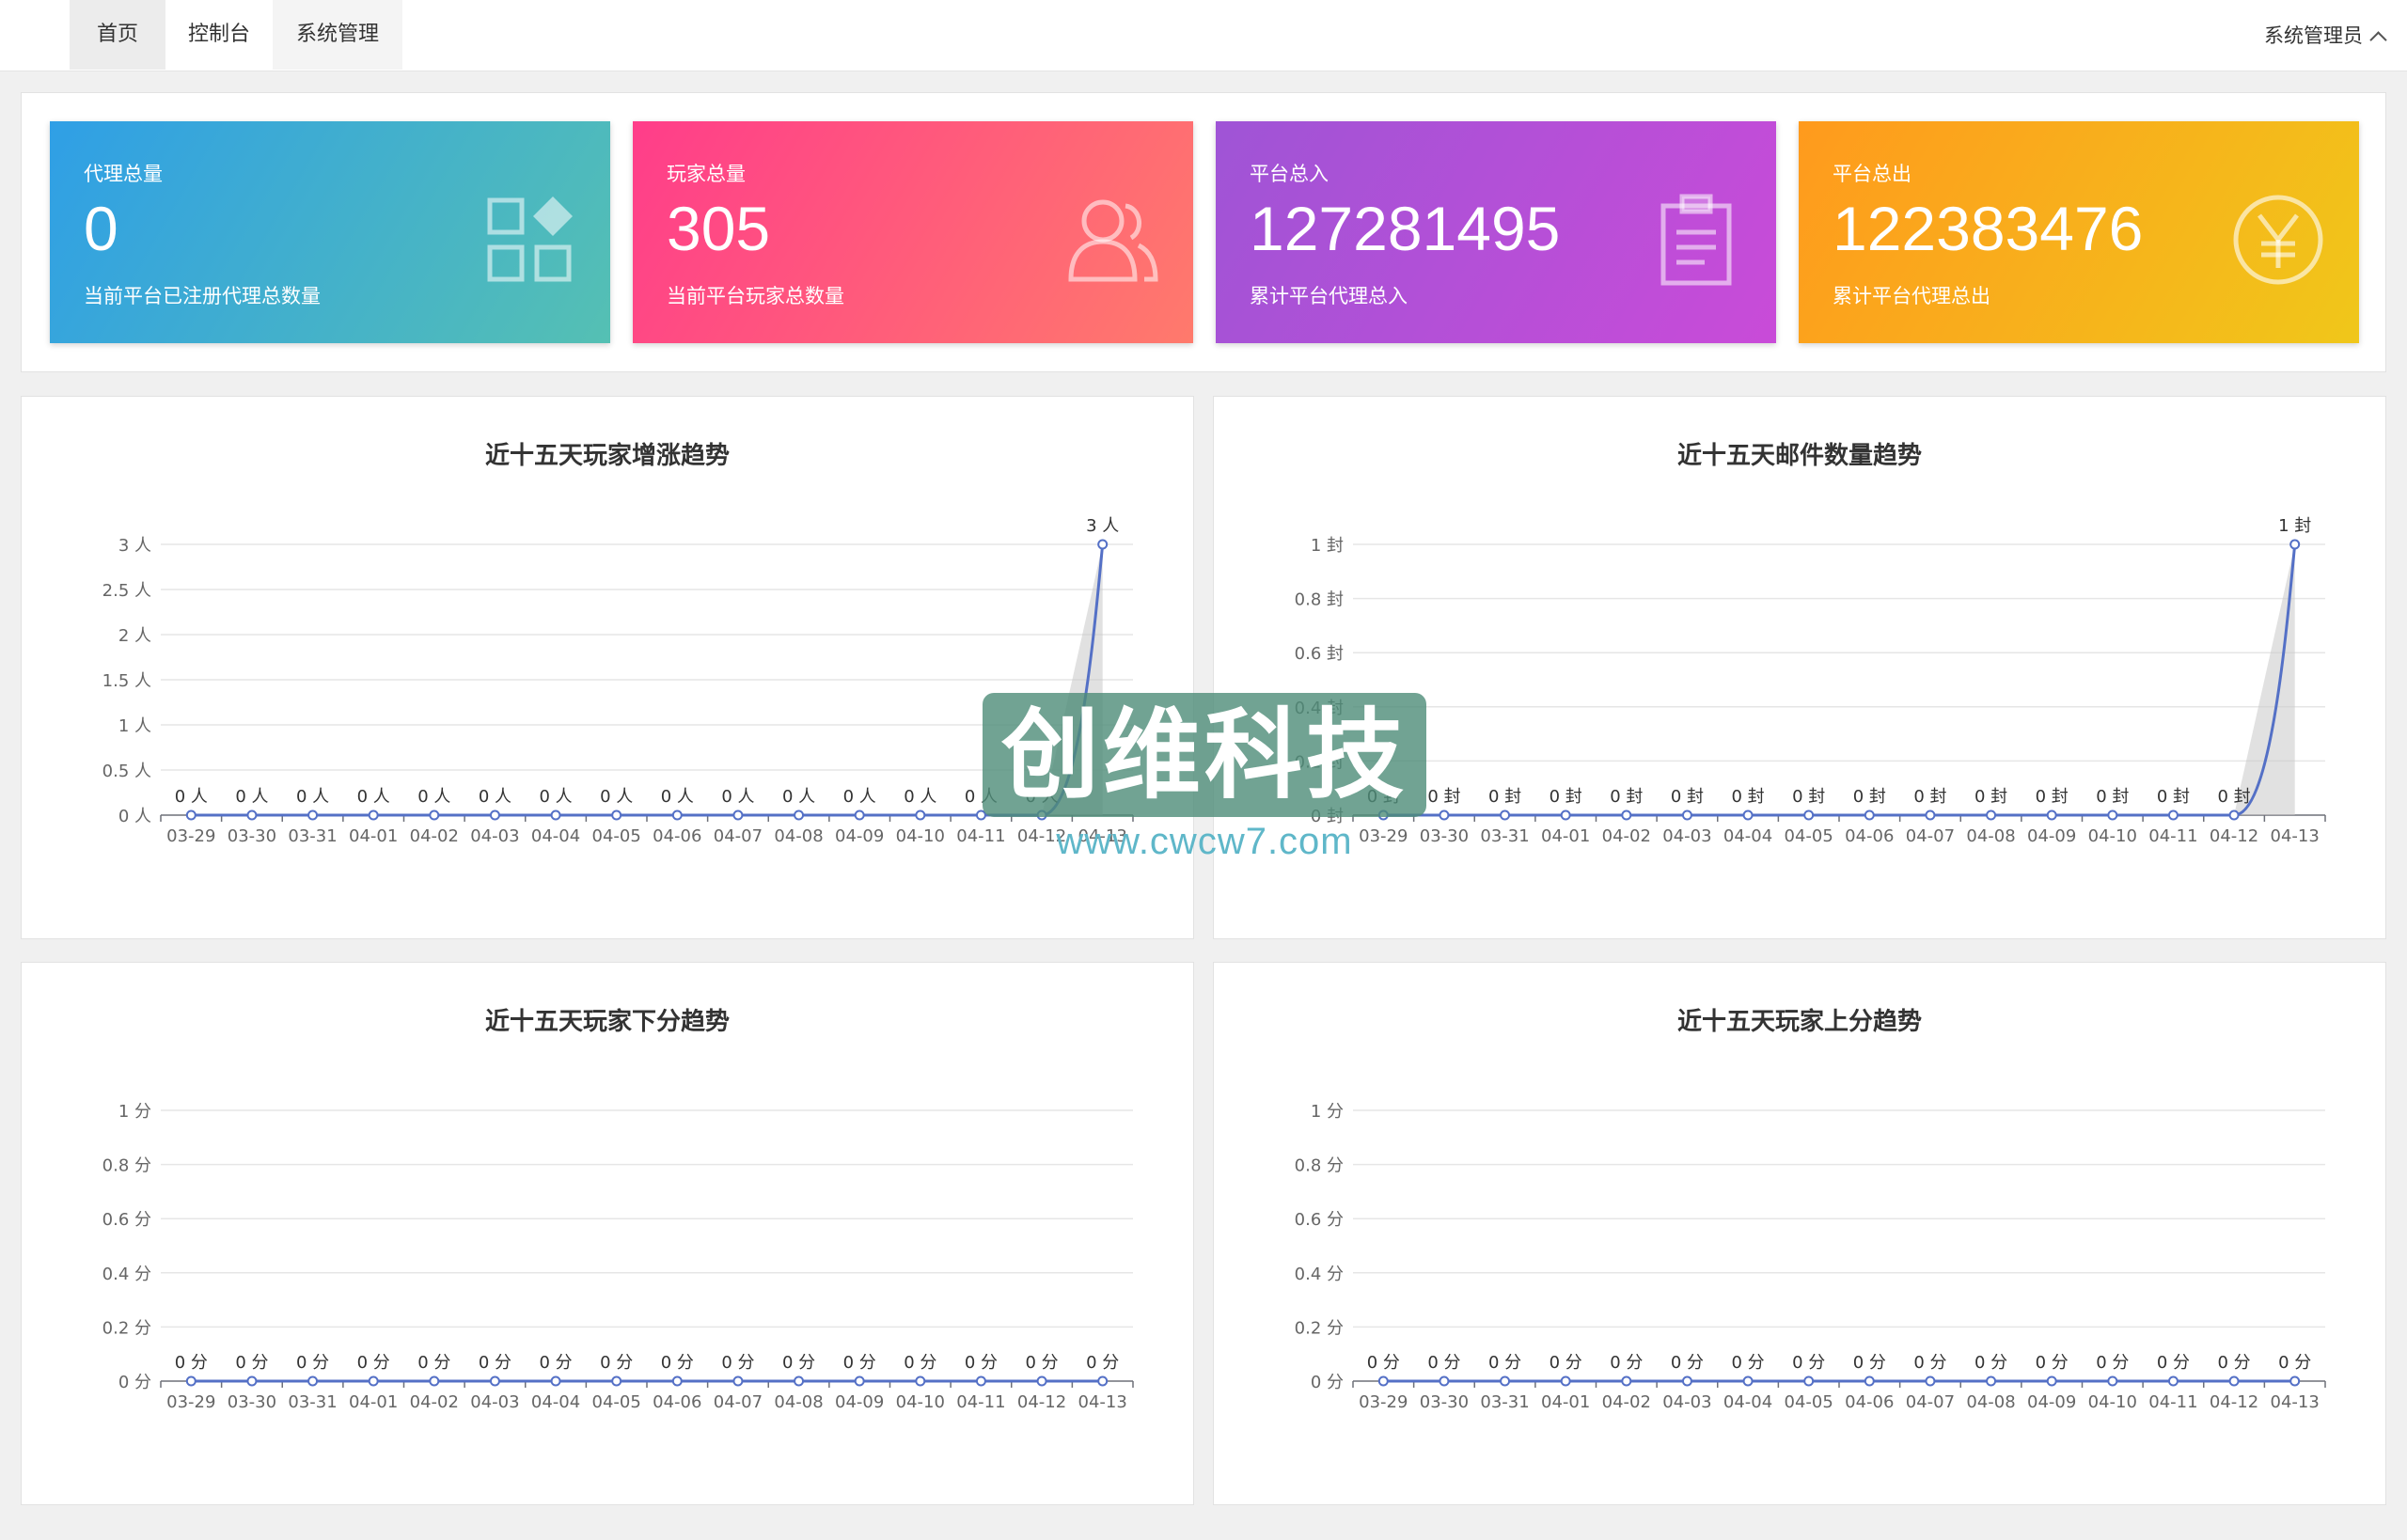 This screenshot has width=2407, height=1540. Describe the element at coordinates (101, 229) in the screenshot. I see `stat-value: 0` at that location.